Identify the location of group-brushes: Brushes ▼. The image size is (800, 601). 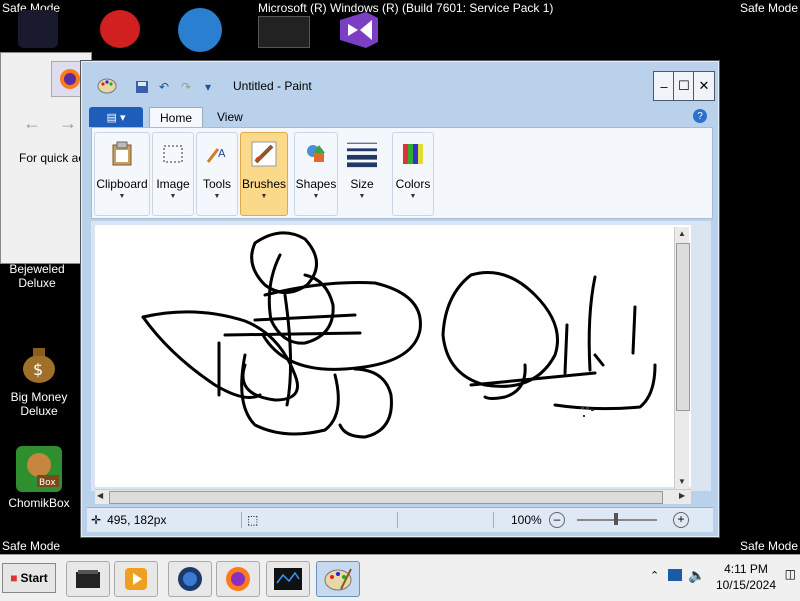
(264, 174).